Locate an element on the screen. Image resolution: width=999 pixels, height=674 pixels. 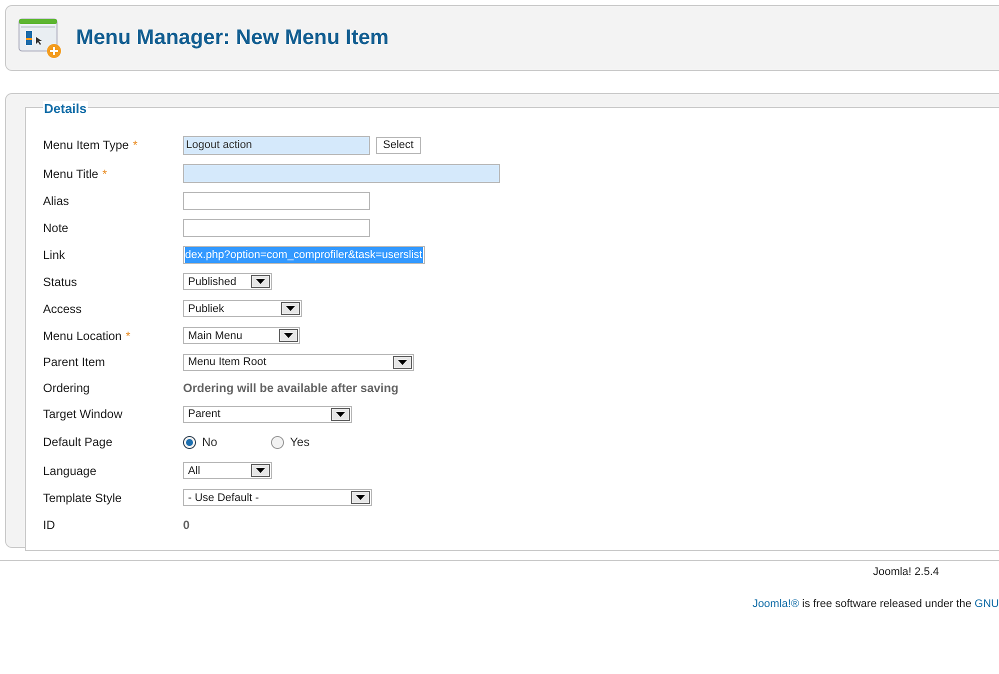
page-title: Menu Manager: New Menu Item is located at coordinates (232, 38).